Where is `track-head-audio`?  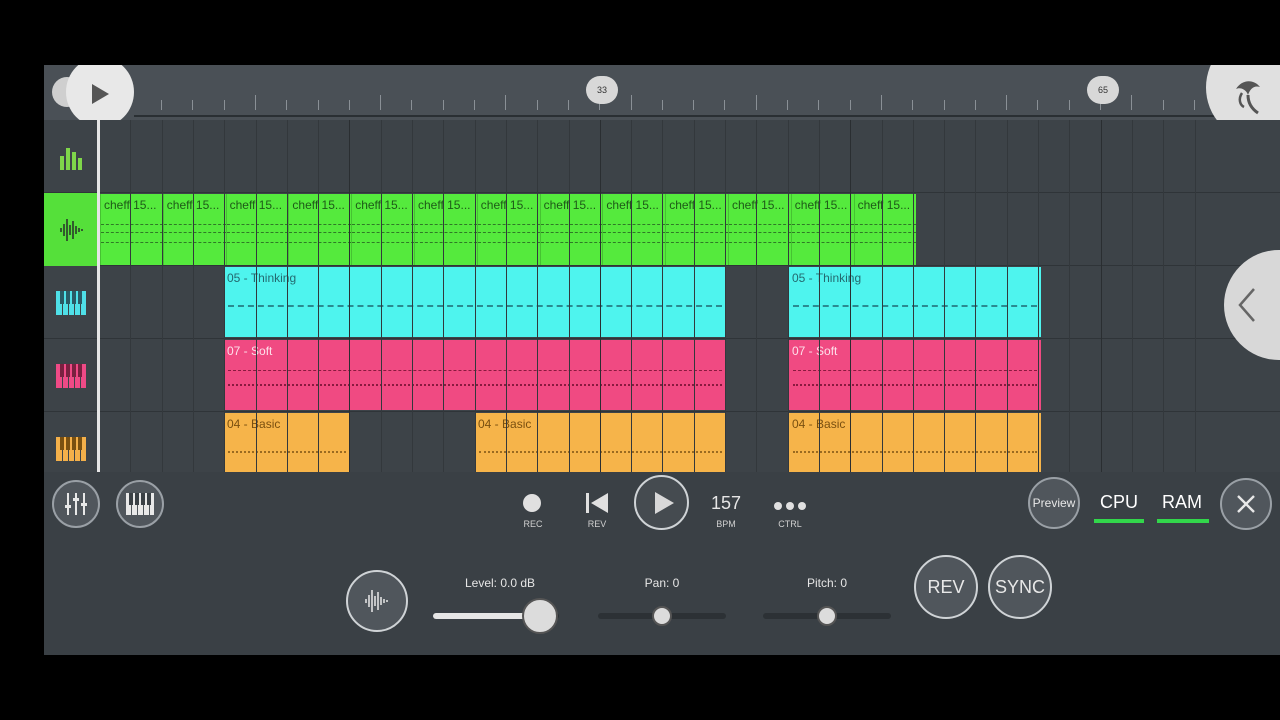 track-head-audio is located at coordinates (70, 229).